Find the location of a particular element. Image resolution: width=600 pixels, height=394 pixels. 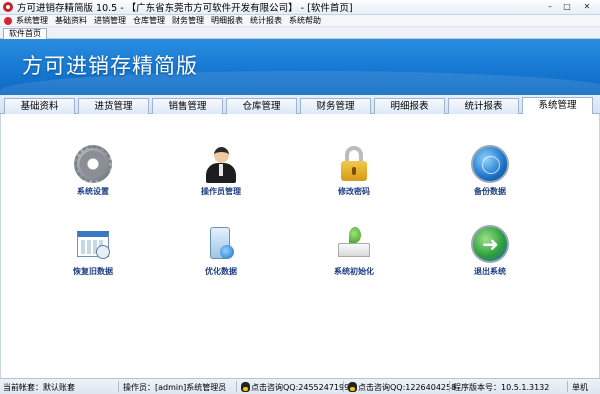

tile-change-password: 修改密码 is located at coordinates (354, 171).